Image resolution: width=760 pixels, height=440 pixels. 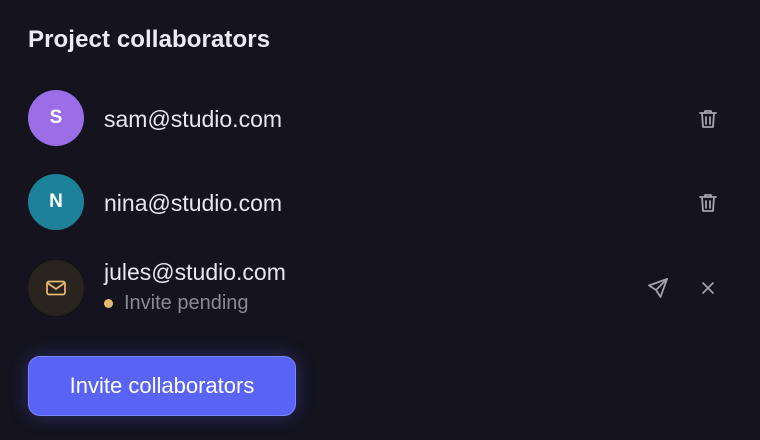 What do you see at coordinates (193, 119) in the screenshot?
I see `collaborator-email: sam@studio.com` at bounding box center [193, 119].